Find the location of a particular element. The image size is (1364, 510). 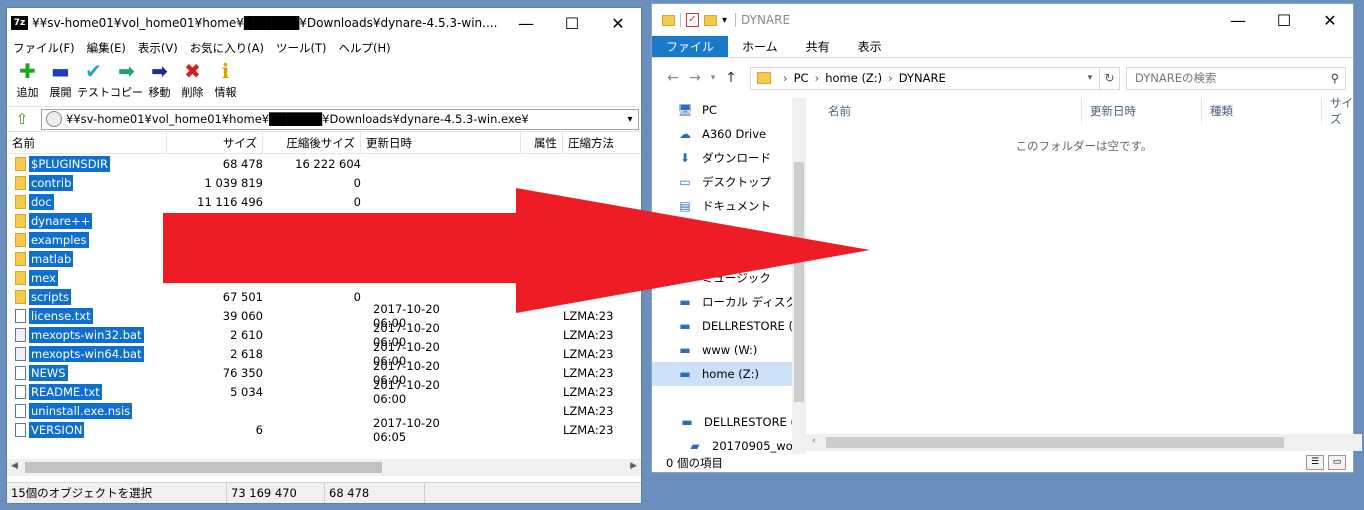

menu-help: ヘルプ(H) is located at coordinates (365, 48).